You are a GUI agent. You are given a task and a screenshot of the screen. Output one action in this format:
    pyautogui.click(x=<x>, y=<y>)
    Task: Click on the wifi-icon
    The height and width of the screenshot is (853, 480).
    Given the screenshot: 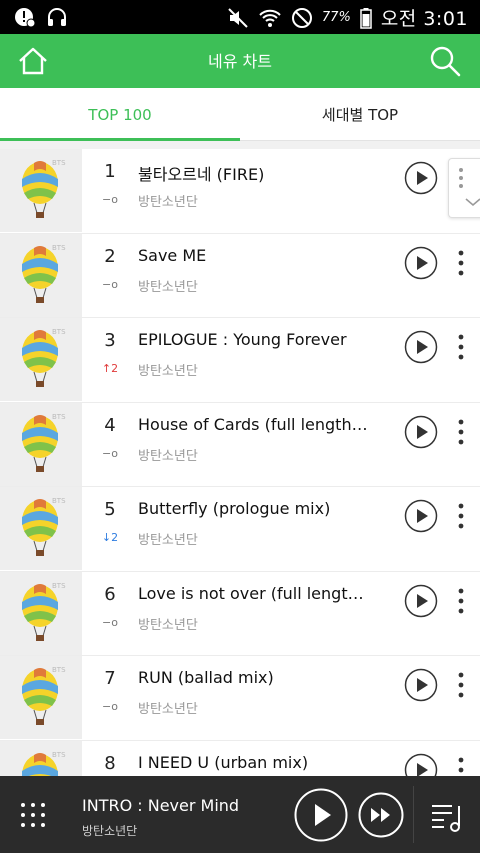 What is the action you would take?
    pyautogui.click(x=270, y=18)
    